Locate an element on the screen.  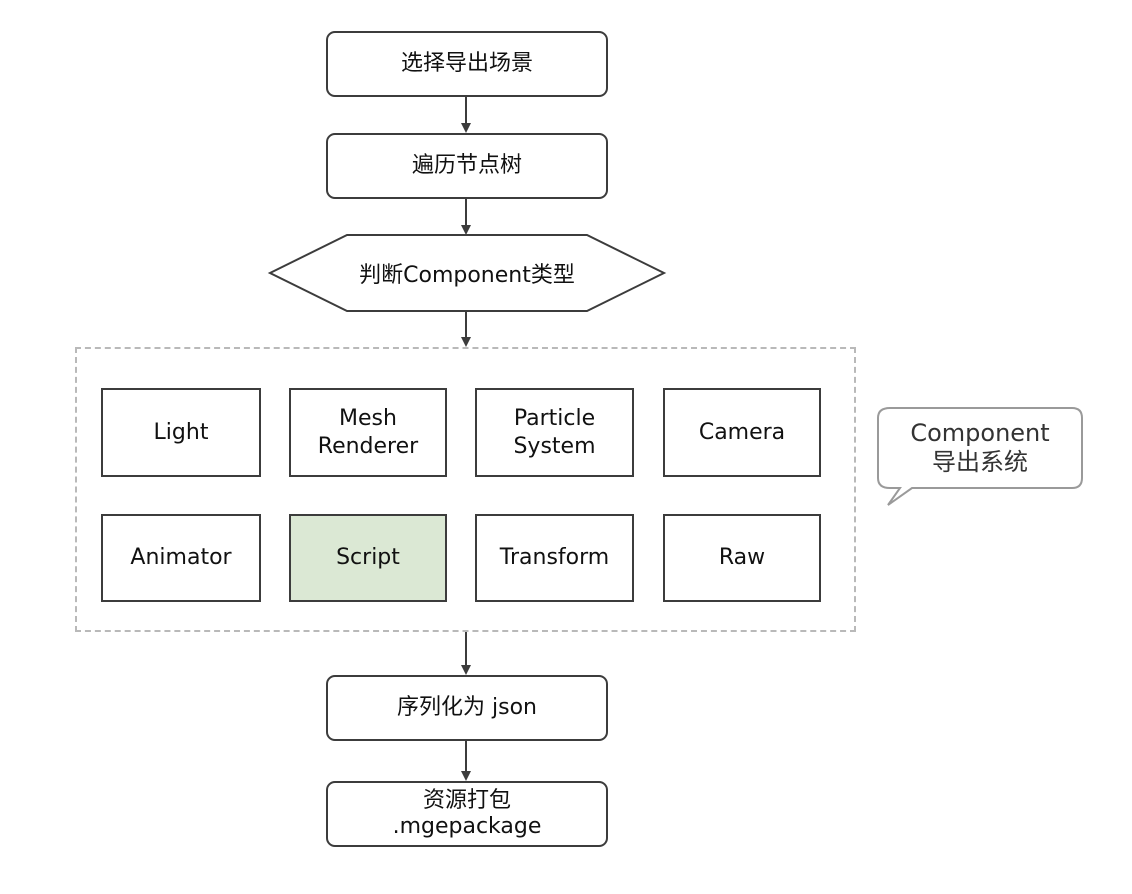
component-particle-system: Particle System is located at coordinates (554, 432).